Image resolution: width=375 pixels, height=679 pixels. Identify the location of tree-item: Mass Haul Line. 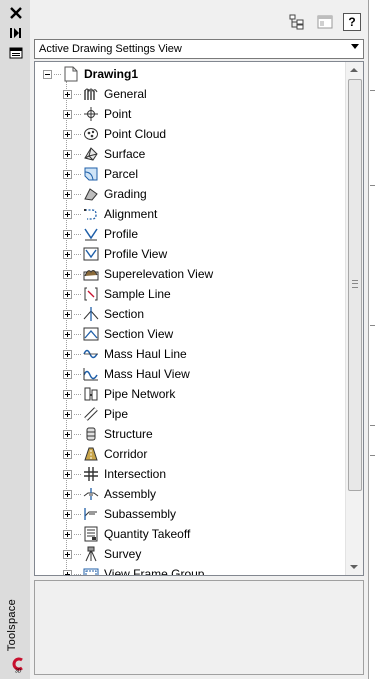
(125, 354).